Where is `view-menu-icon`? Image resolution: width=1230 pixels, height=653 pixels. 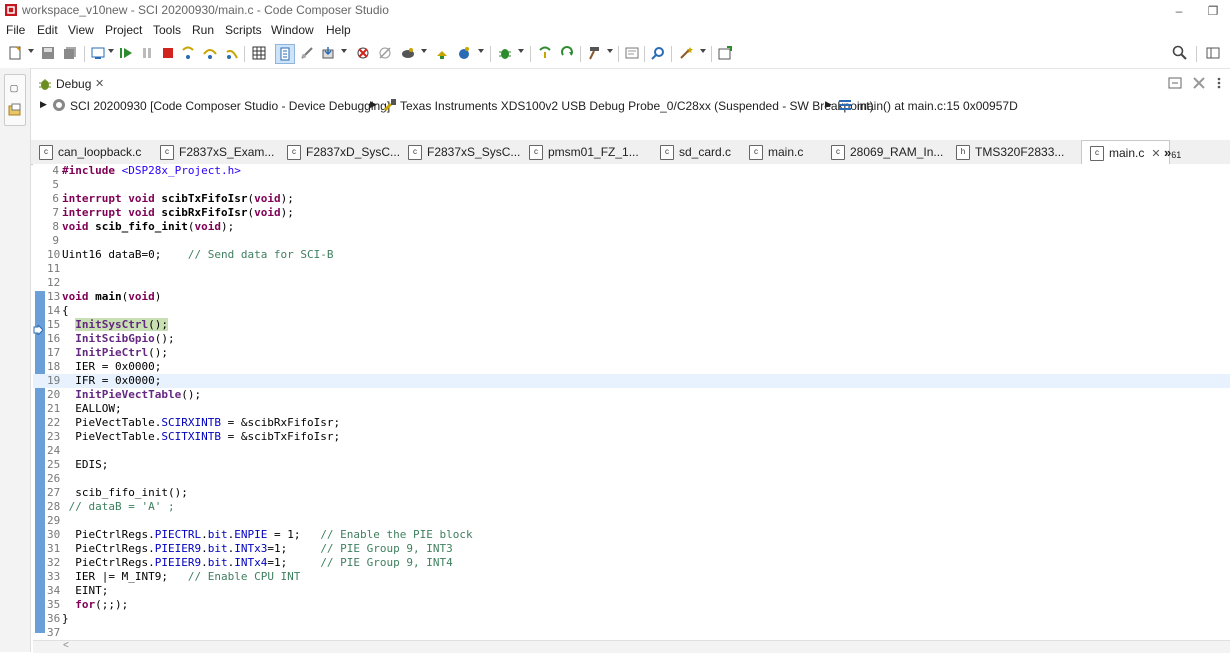
view-menu-icon is located at coordinates (1219, 83).